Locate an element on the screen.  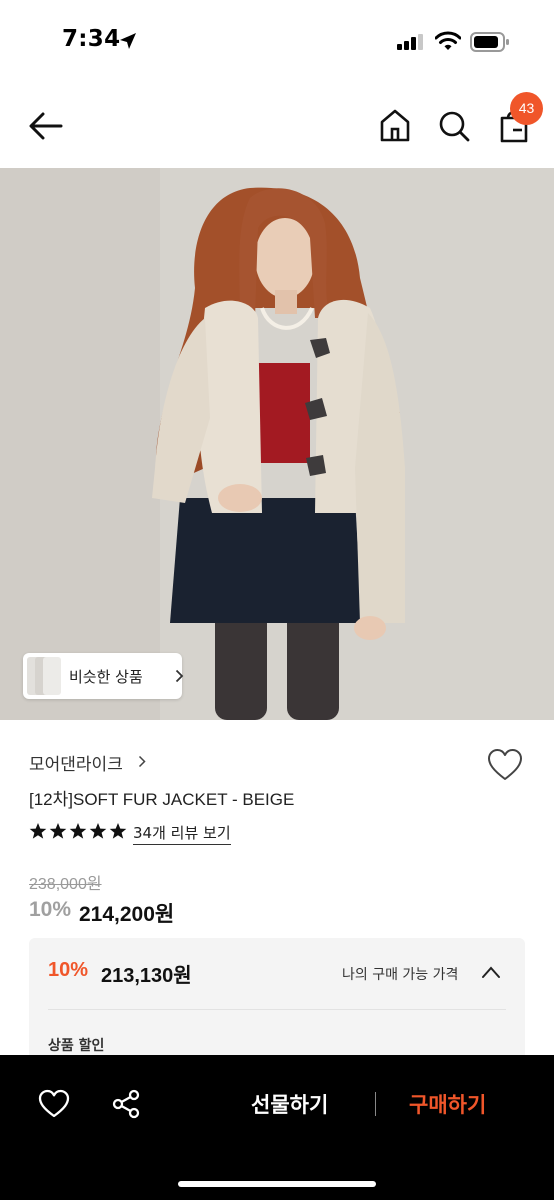
cellular-signal-icon is located at coordinates (410, 42).